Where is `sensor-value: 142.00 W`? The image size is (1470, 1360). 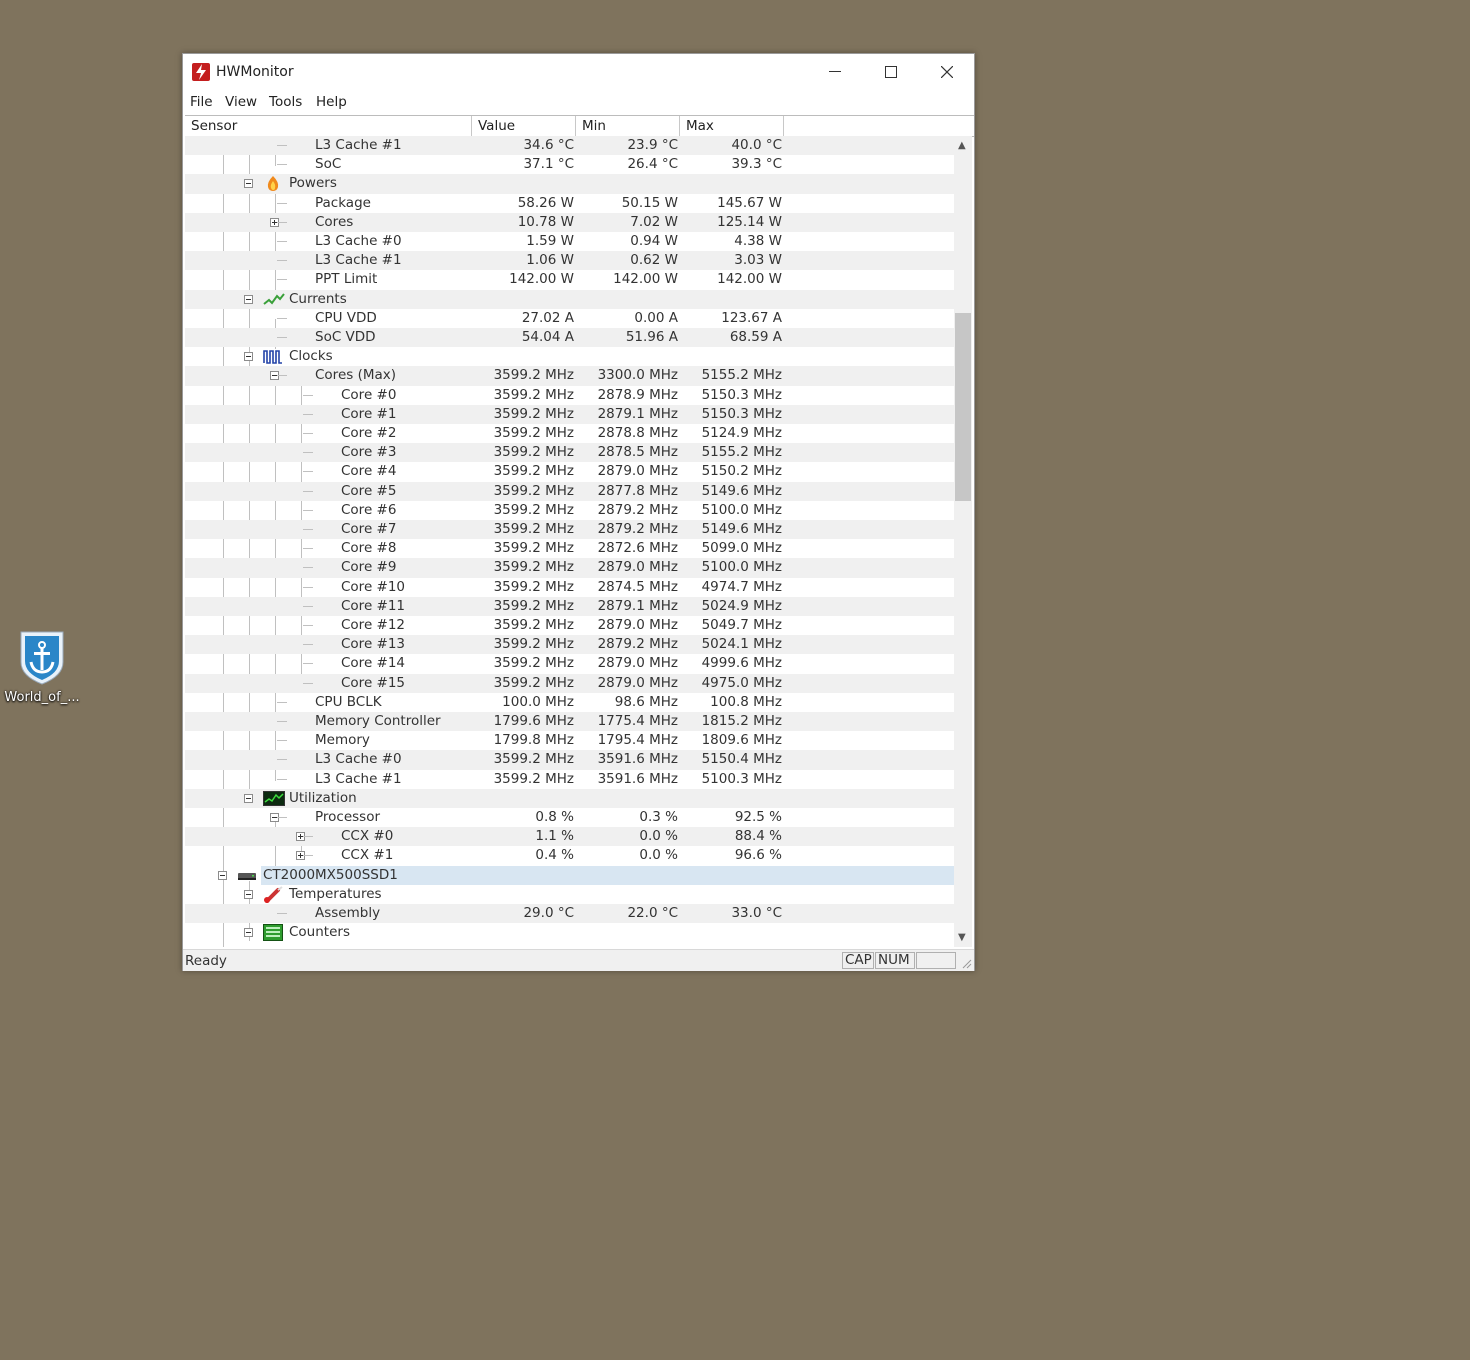
sensor-value: 142.00 W is located at coordinates (541, 279).